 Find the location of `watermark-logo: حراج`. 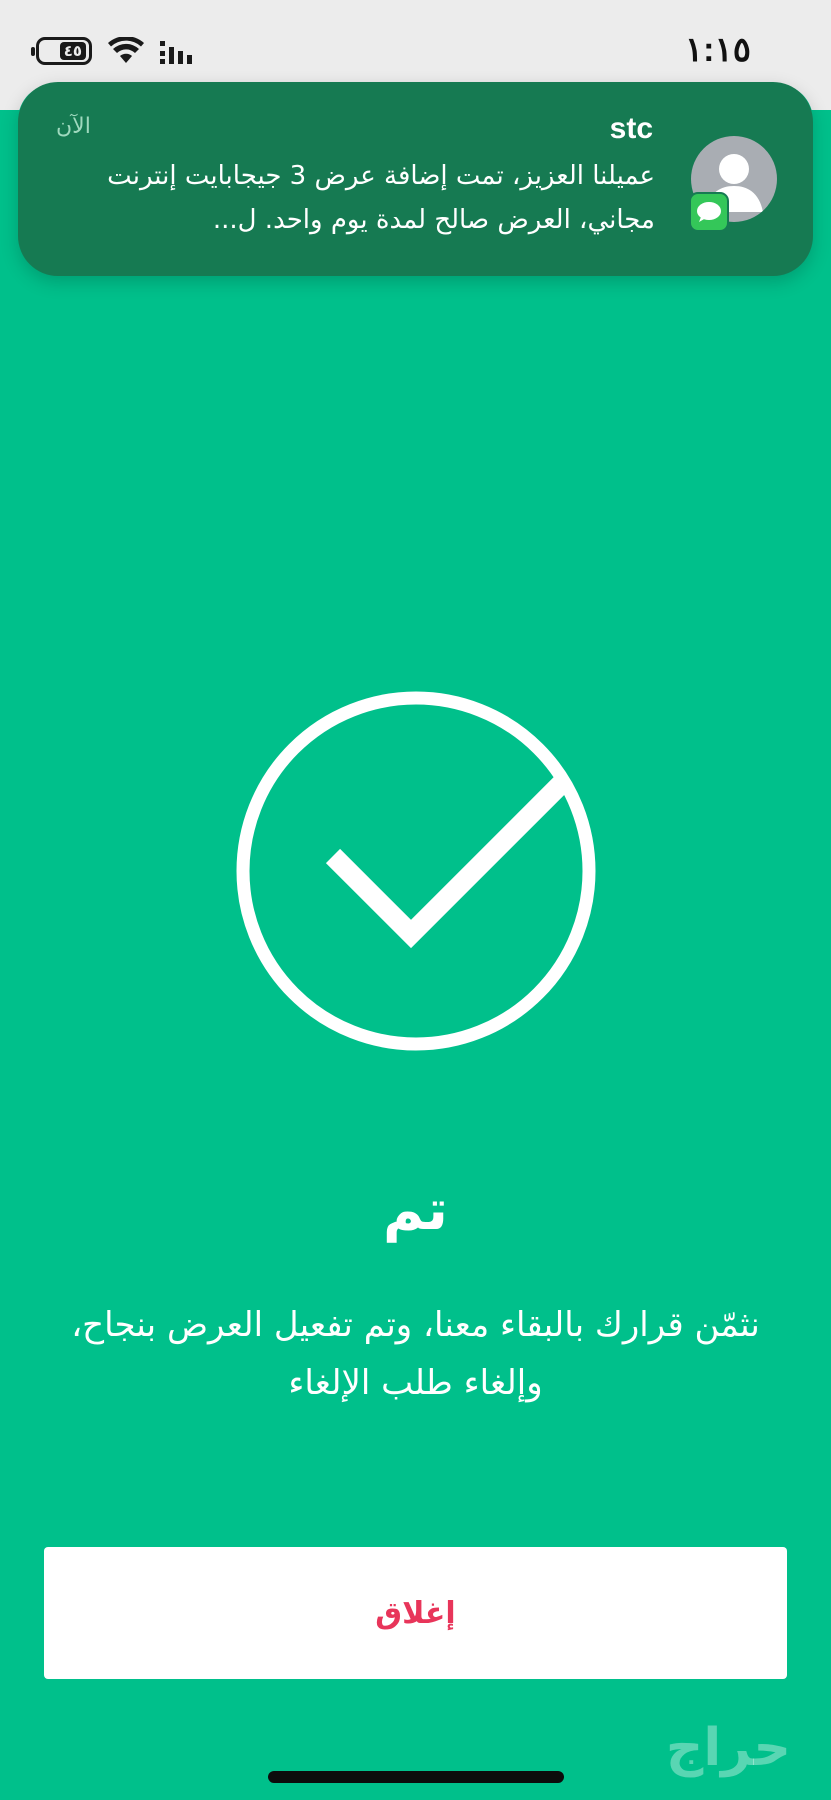

watermark-logo: حراج is located at coordinates (728, 1748).